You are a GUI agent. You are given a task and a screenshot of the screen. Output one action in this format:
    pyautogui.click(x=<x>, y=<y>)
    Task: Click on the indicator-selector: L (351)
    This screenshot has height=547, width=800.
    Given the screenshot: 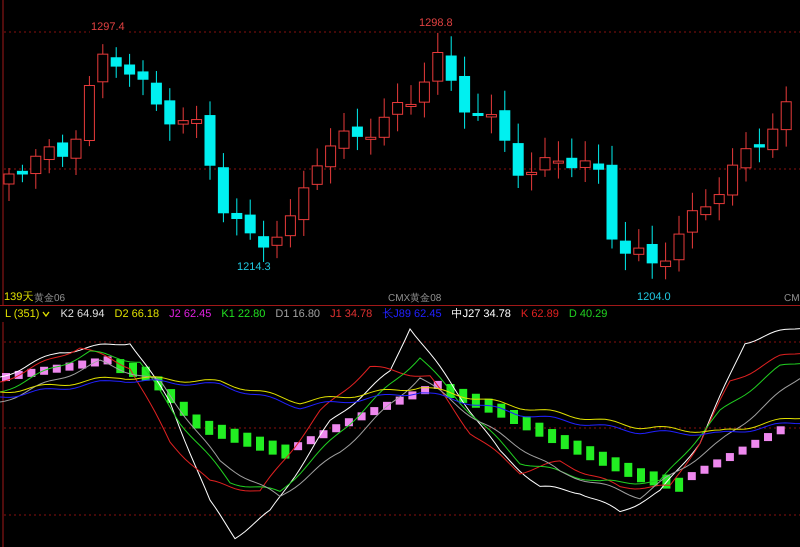 What is the action you would take?
    pyautogui.click(x=27, y=314)
    